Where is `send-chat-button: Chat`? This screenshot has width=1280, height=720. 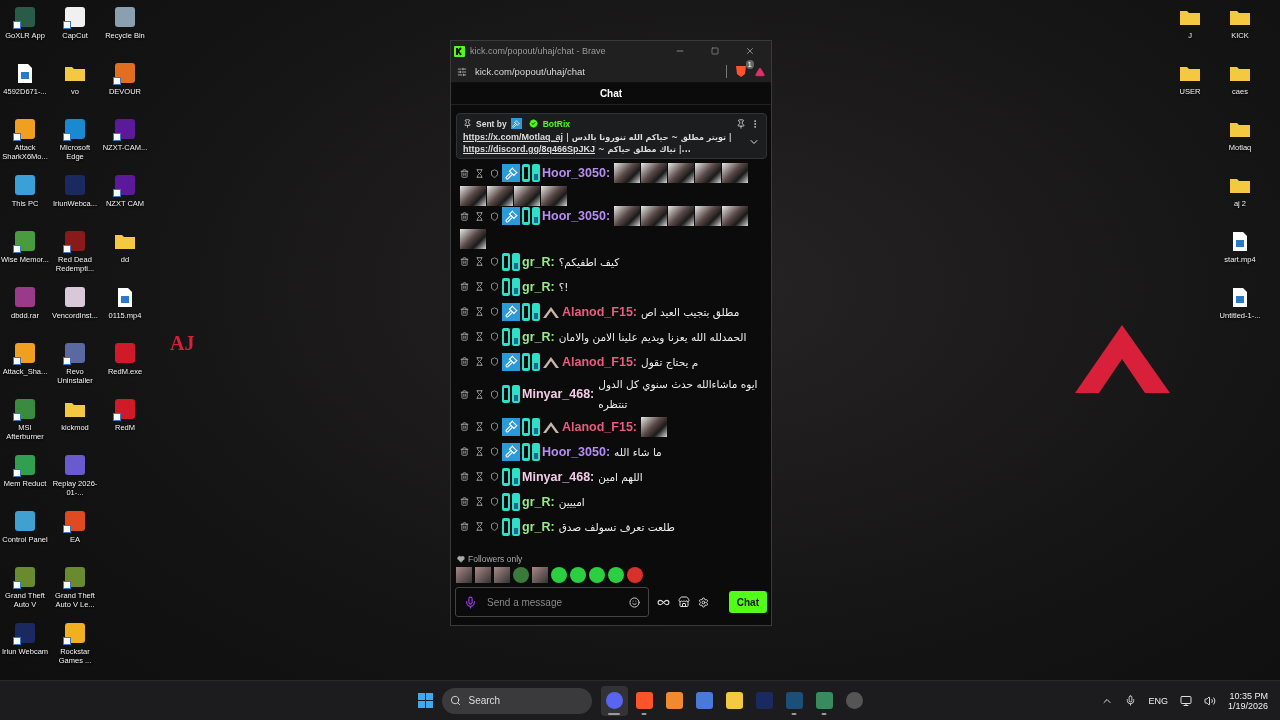
send-chat-button: Chat is located at coordinates (747, 602).